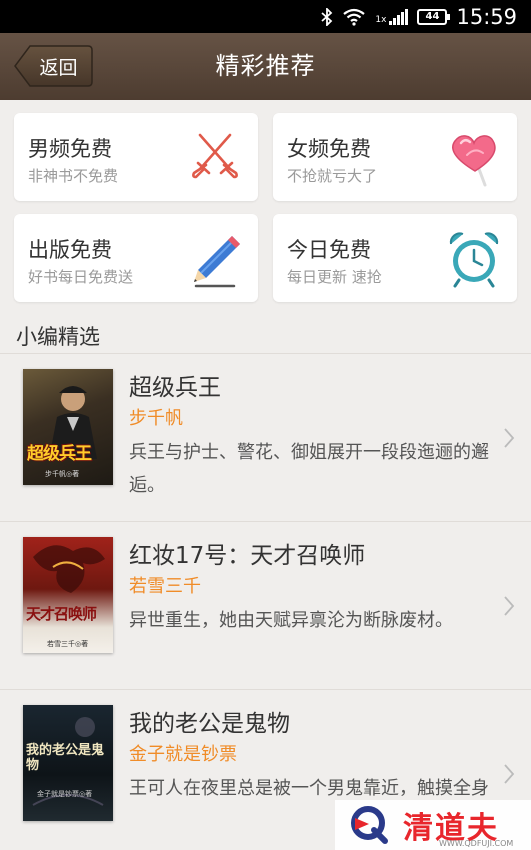 This screenshot has width=531, height=850. I want to click on cover-title: 我的老公是鬼物, so click(65, 758).